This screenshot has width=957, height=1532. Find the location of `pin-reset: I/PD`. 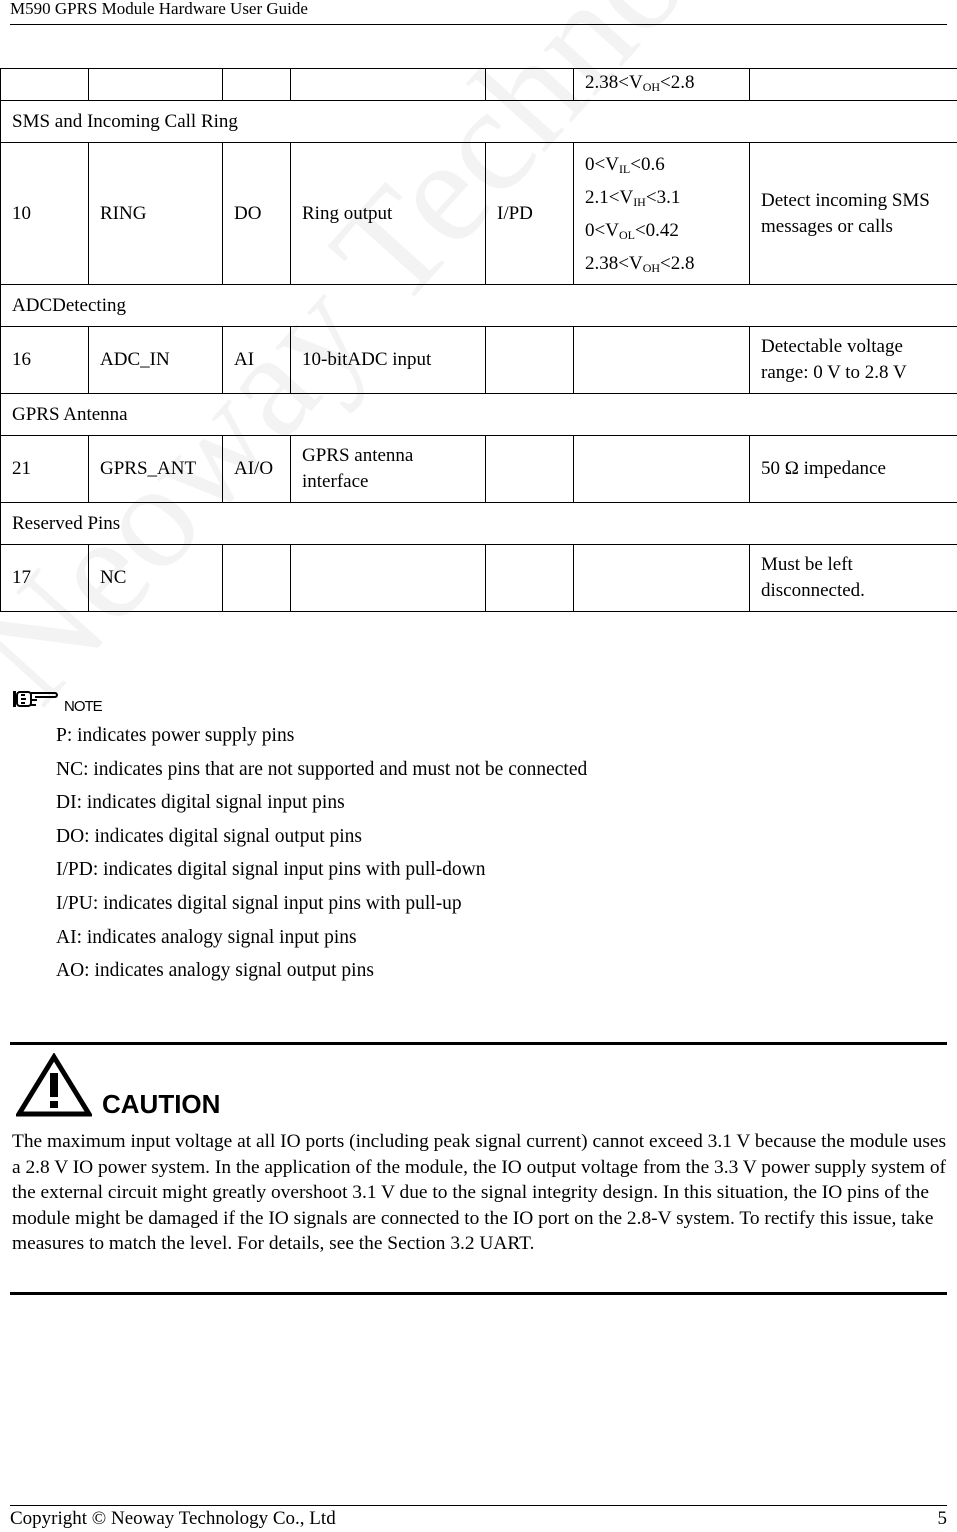

pin-reset: I/PD is located at coordinates (530, 214).